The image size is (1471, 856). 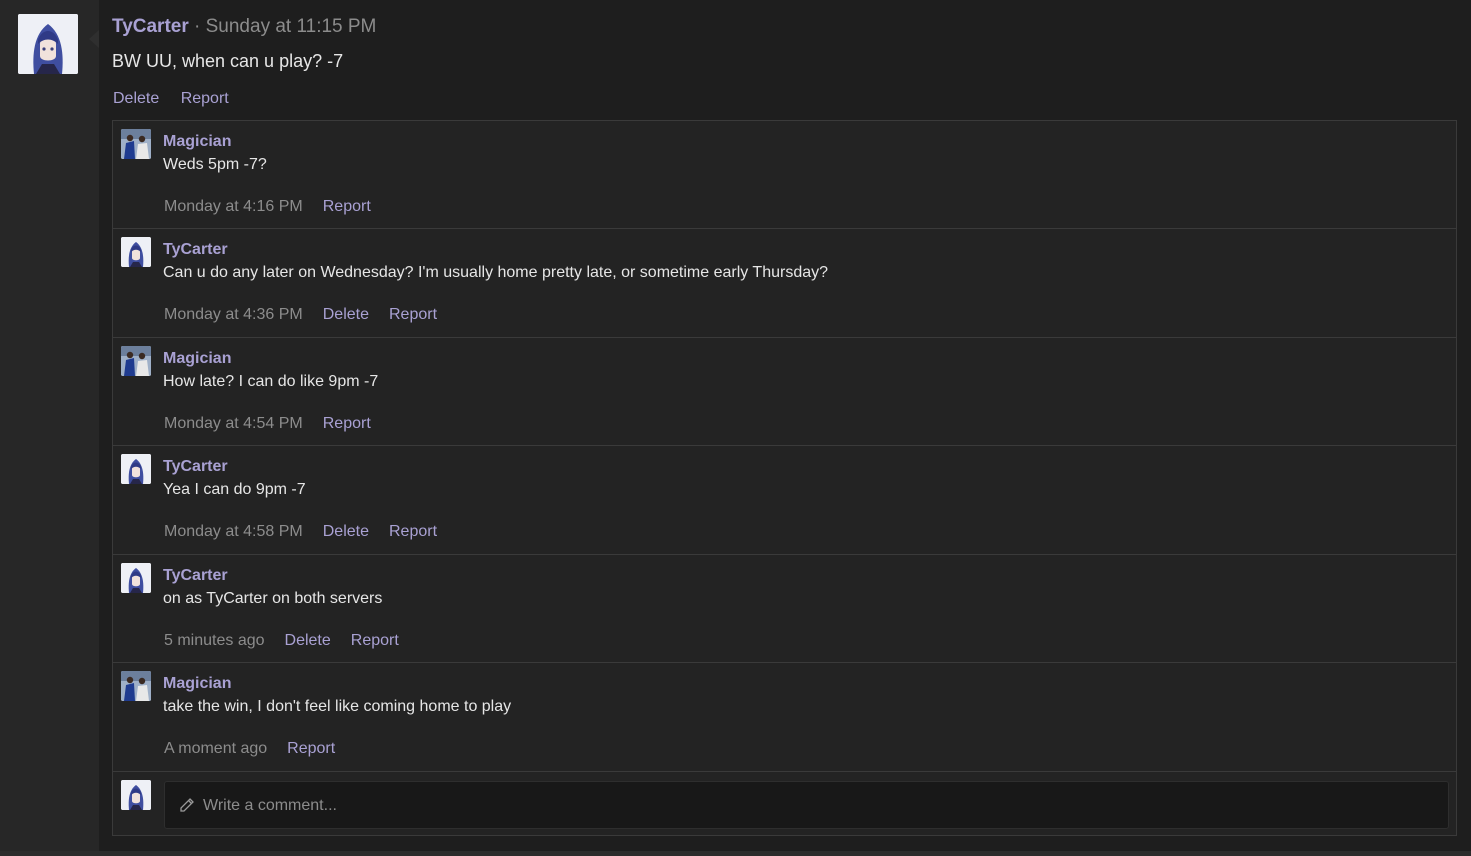 I want to click on comment-timestamp: 5 minutes ago, so click(x=214, y=640).